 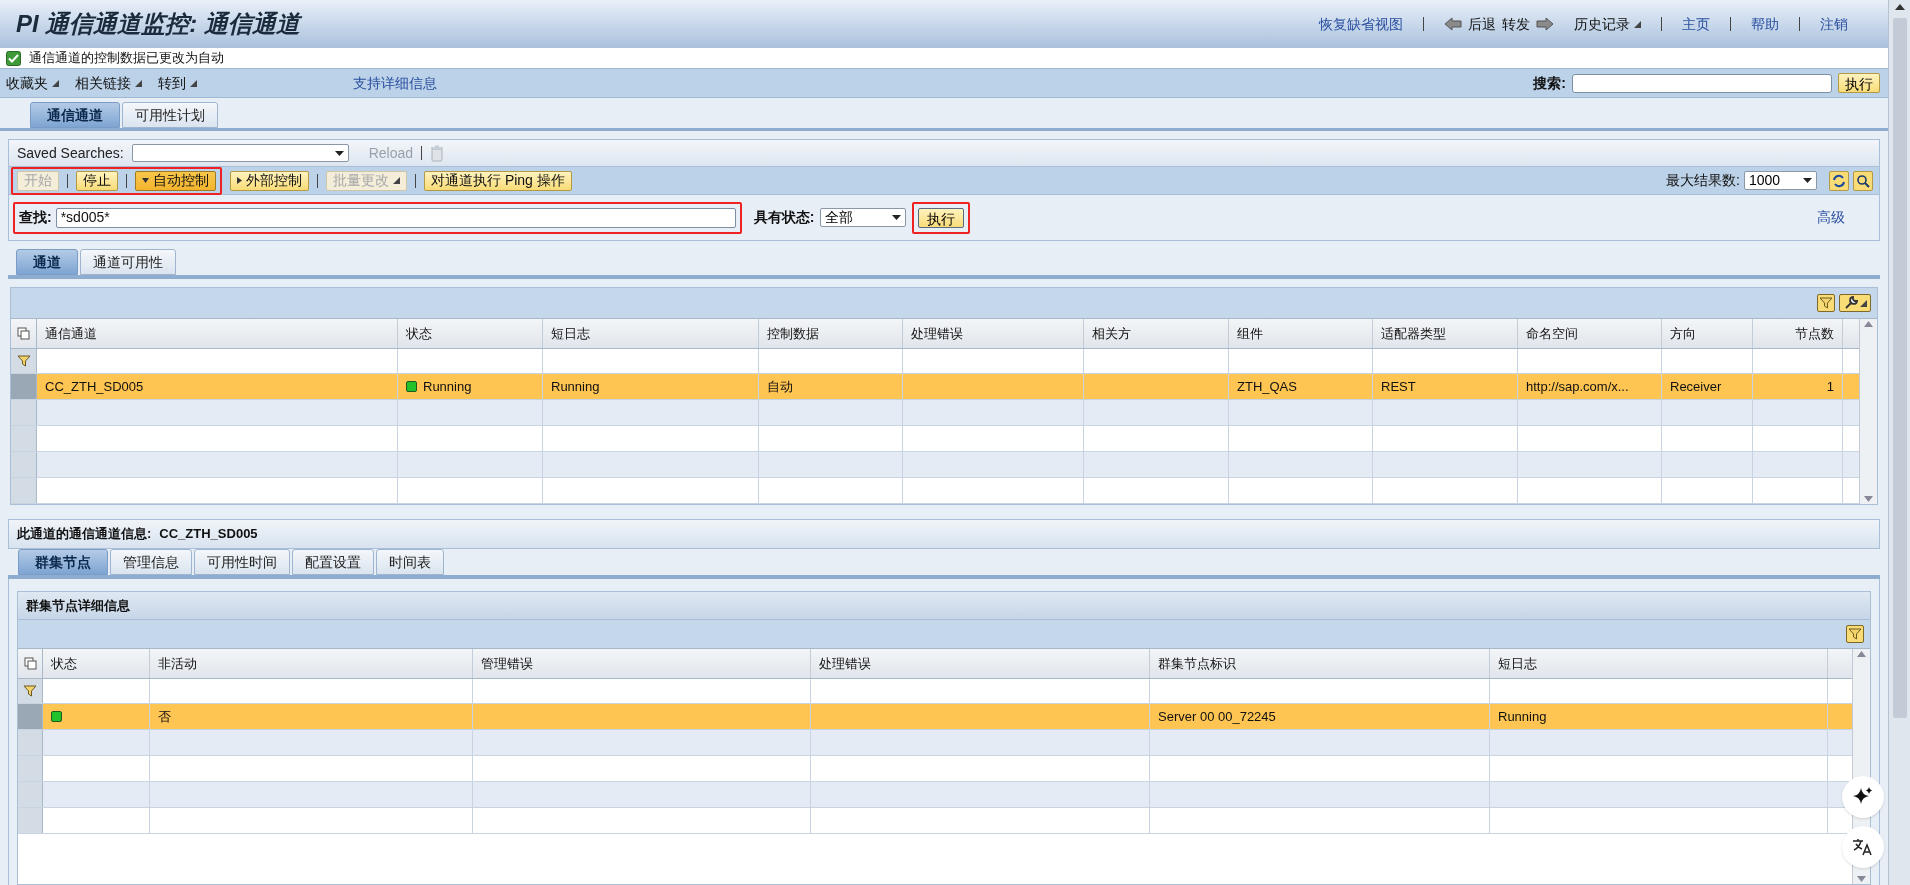 What do you see at coordinates (170, 115) in the screenshot?
I see `tab: 可用性计划` at bounding box center [170, 115].